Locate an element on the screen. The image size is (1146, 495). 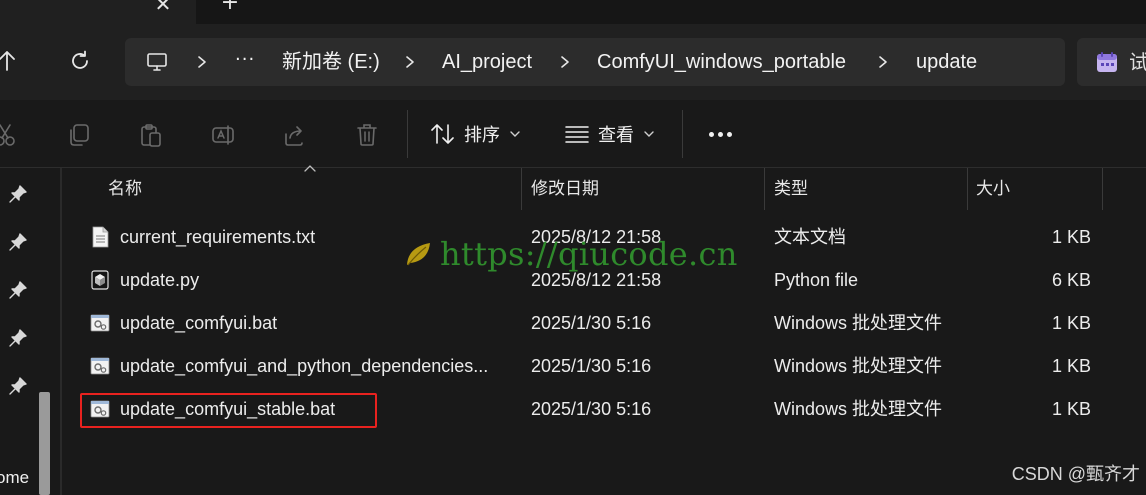
file-size: 6 KB is located at coordinates (1071, 280).